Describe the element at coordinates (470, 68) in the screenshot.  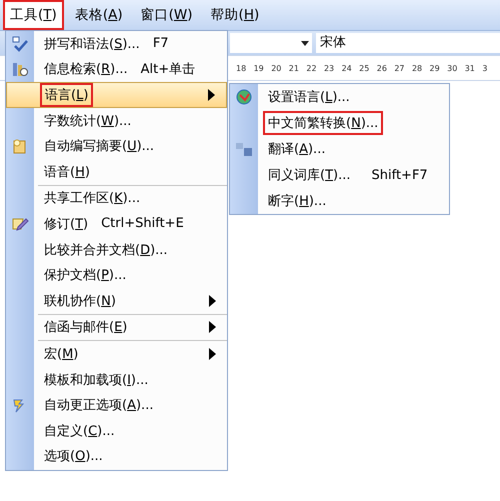
I see `ruler-number: 31` at that location.